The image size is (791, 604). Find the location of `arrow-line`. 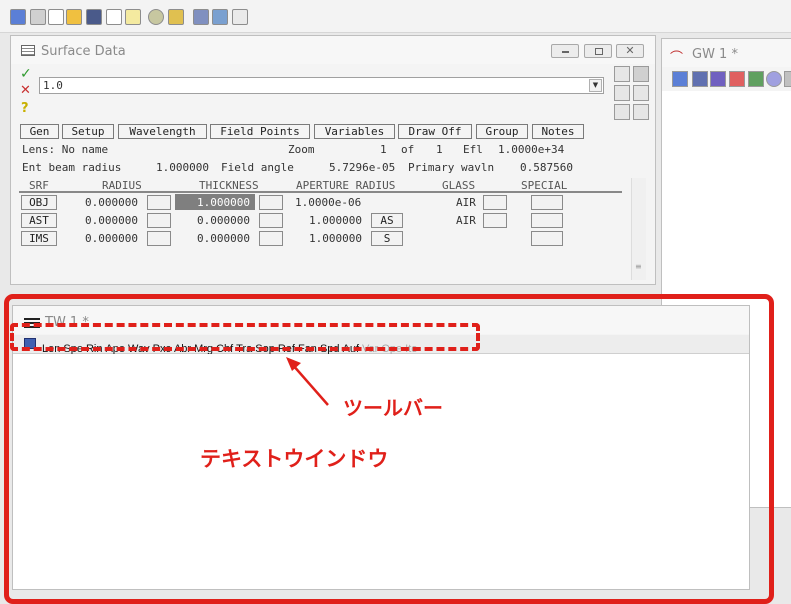

arrow-line is located at coordinates (310, 384).